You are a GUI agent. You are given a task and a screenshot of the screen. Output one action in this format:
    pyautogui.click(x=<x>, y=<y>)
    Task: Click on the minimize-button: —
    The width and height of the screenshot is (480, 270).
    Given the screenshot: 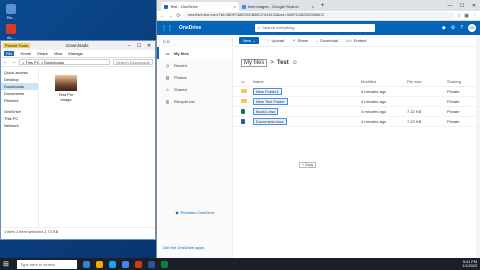 What is the action you would take?
    pyautogui.click(x=450, y=6)
    